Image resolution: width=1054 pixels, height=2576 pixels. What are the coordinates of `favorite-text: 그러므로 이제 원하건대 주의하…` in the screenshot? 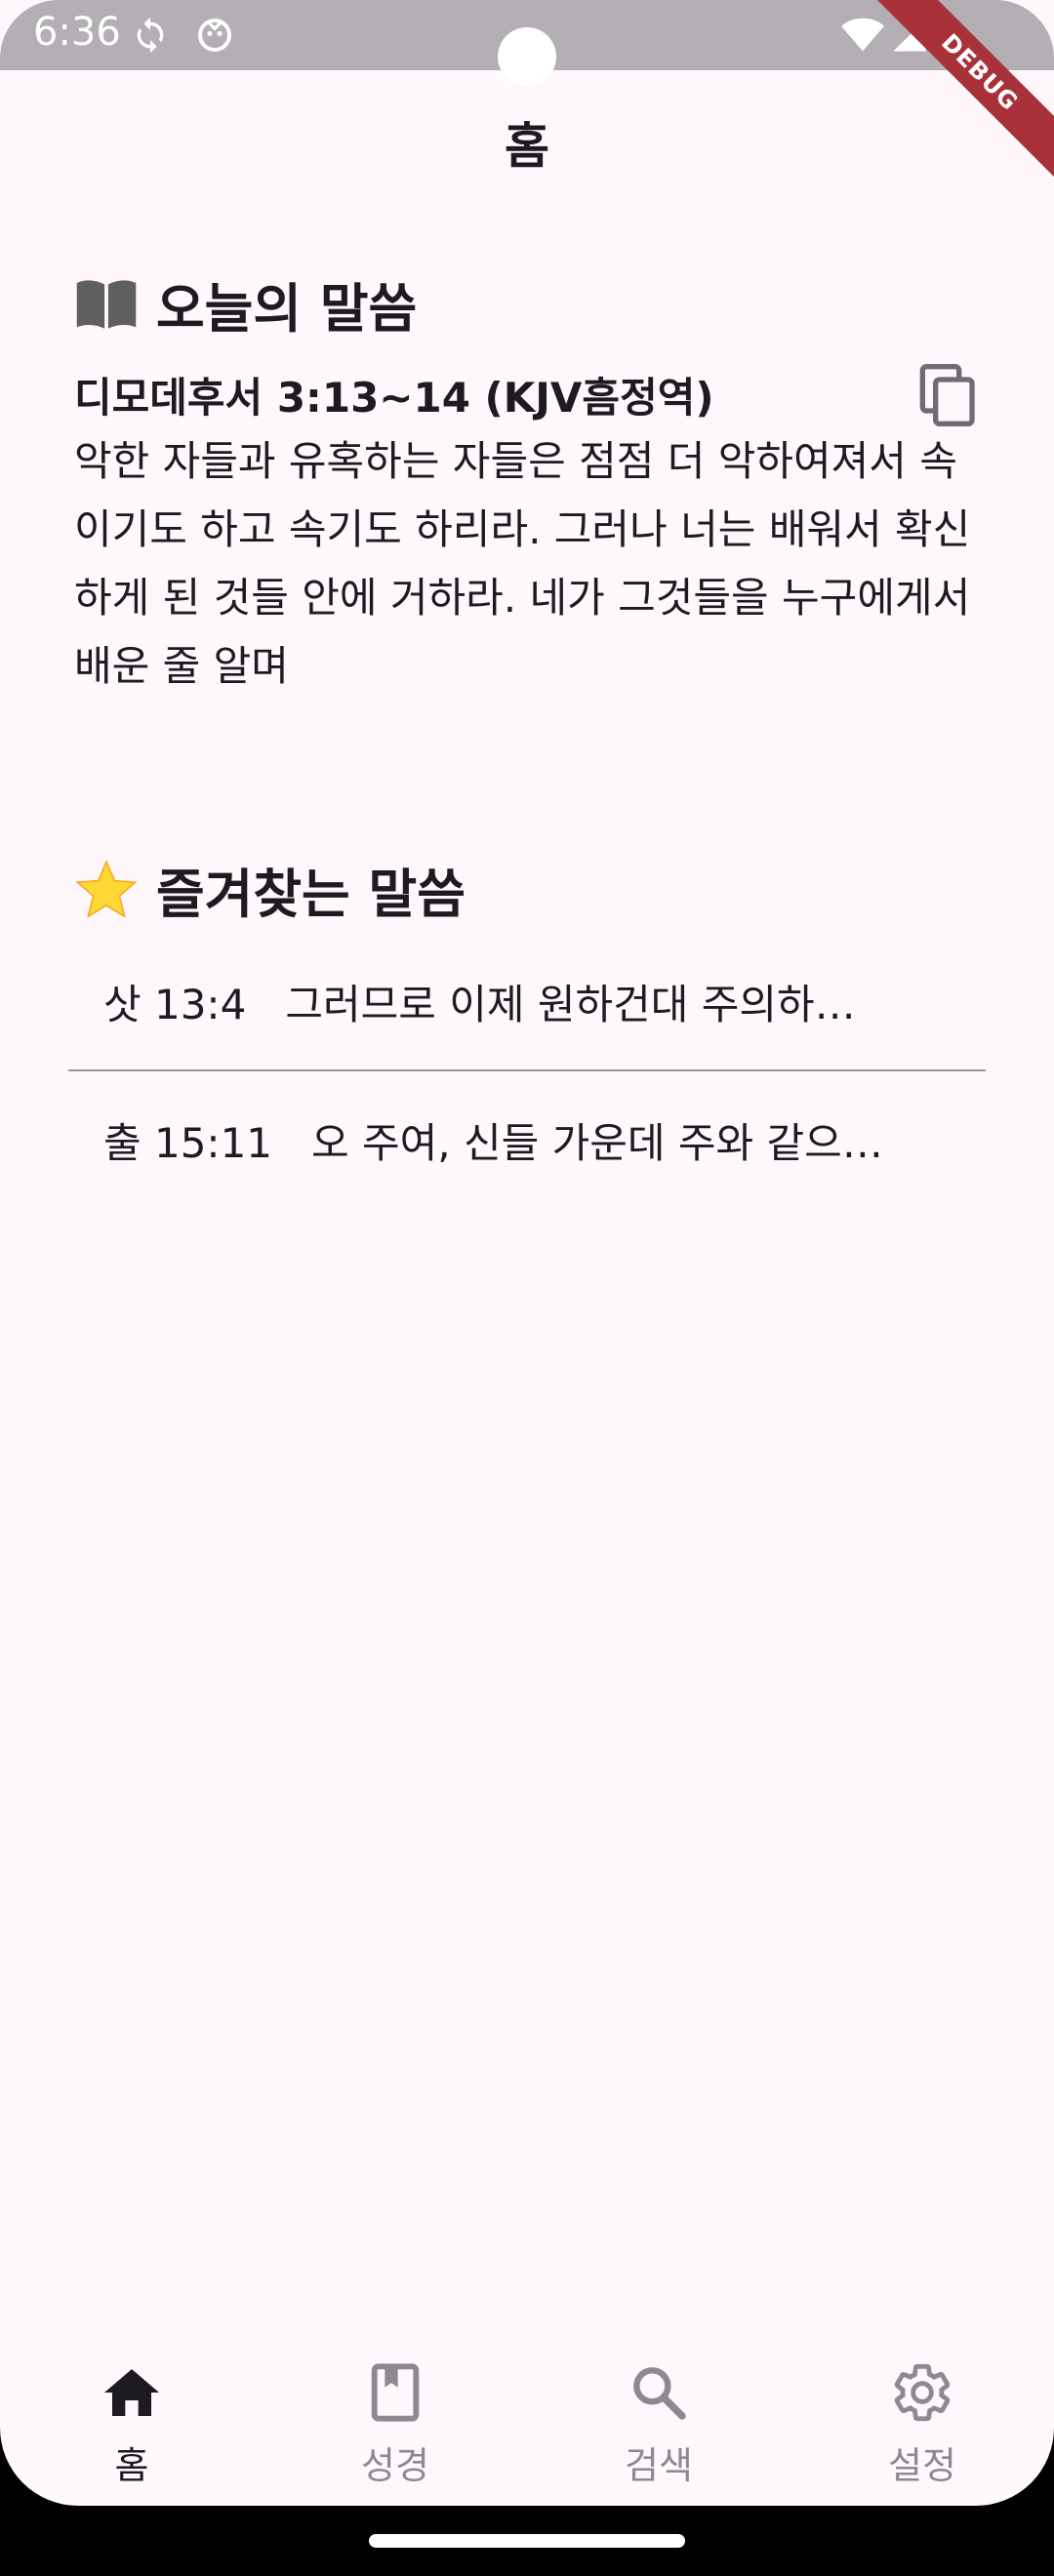 It's located at (571, 1004).